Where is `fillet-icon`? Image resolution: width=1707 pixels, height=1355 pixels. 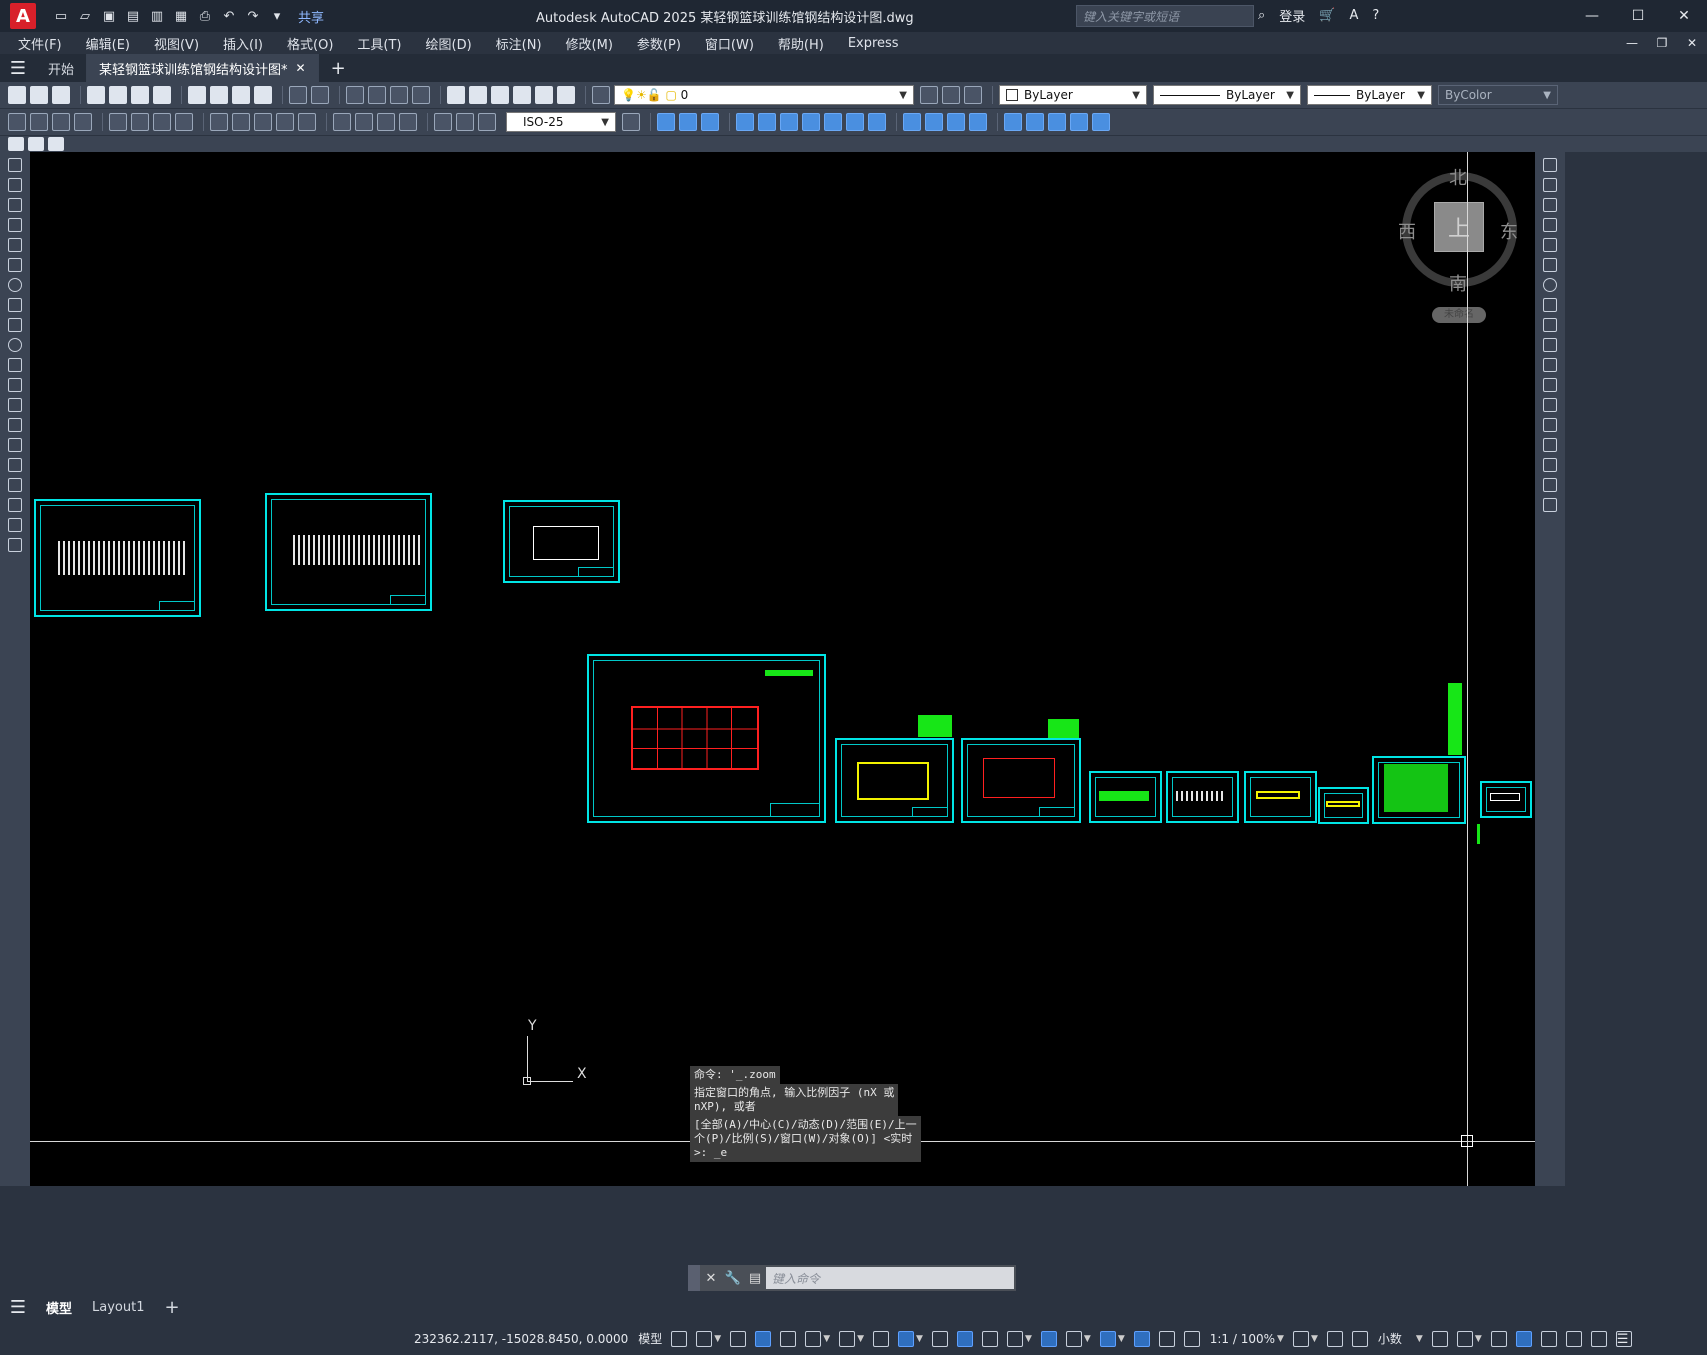 fillet-icon is located at coordinates (1550, 465).